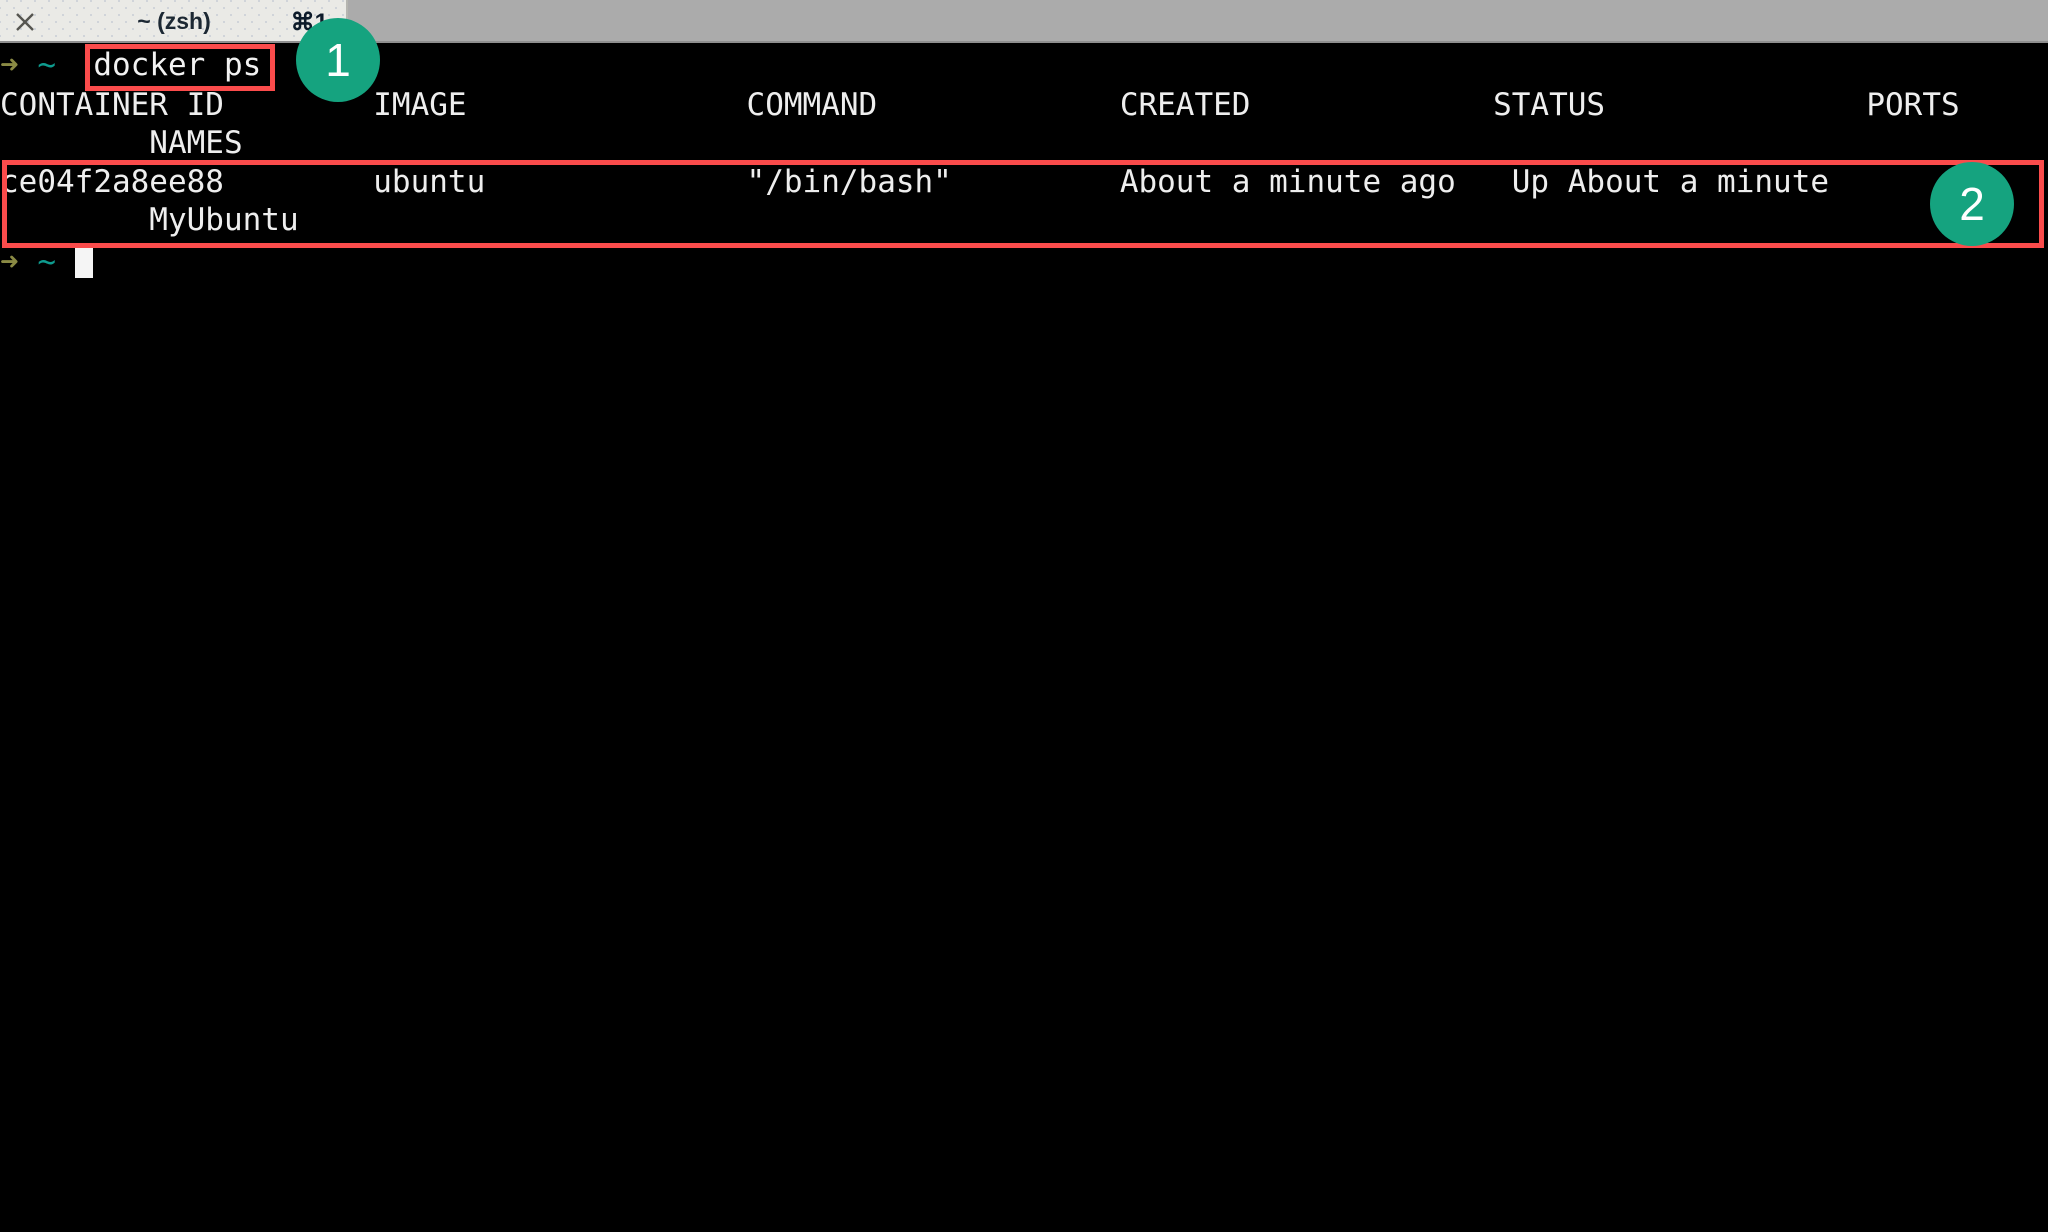 This screenshot has height=1232, width=2048. I want to click on text-cursor, so click(83, 262).